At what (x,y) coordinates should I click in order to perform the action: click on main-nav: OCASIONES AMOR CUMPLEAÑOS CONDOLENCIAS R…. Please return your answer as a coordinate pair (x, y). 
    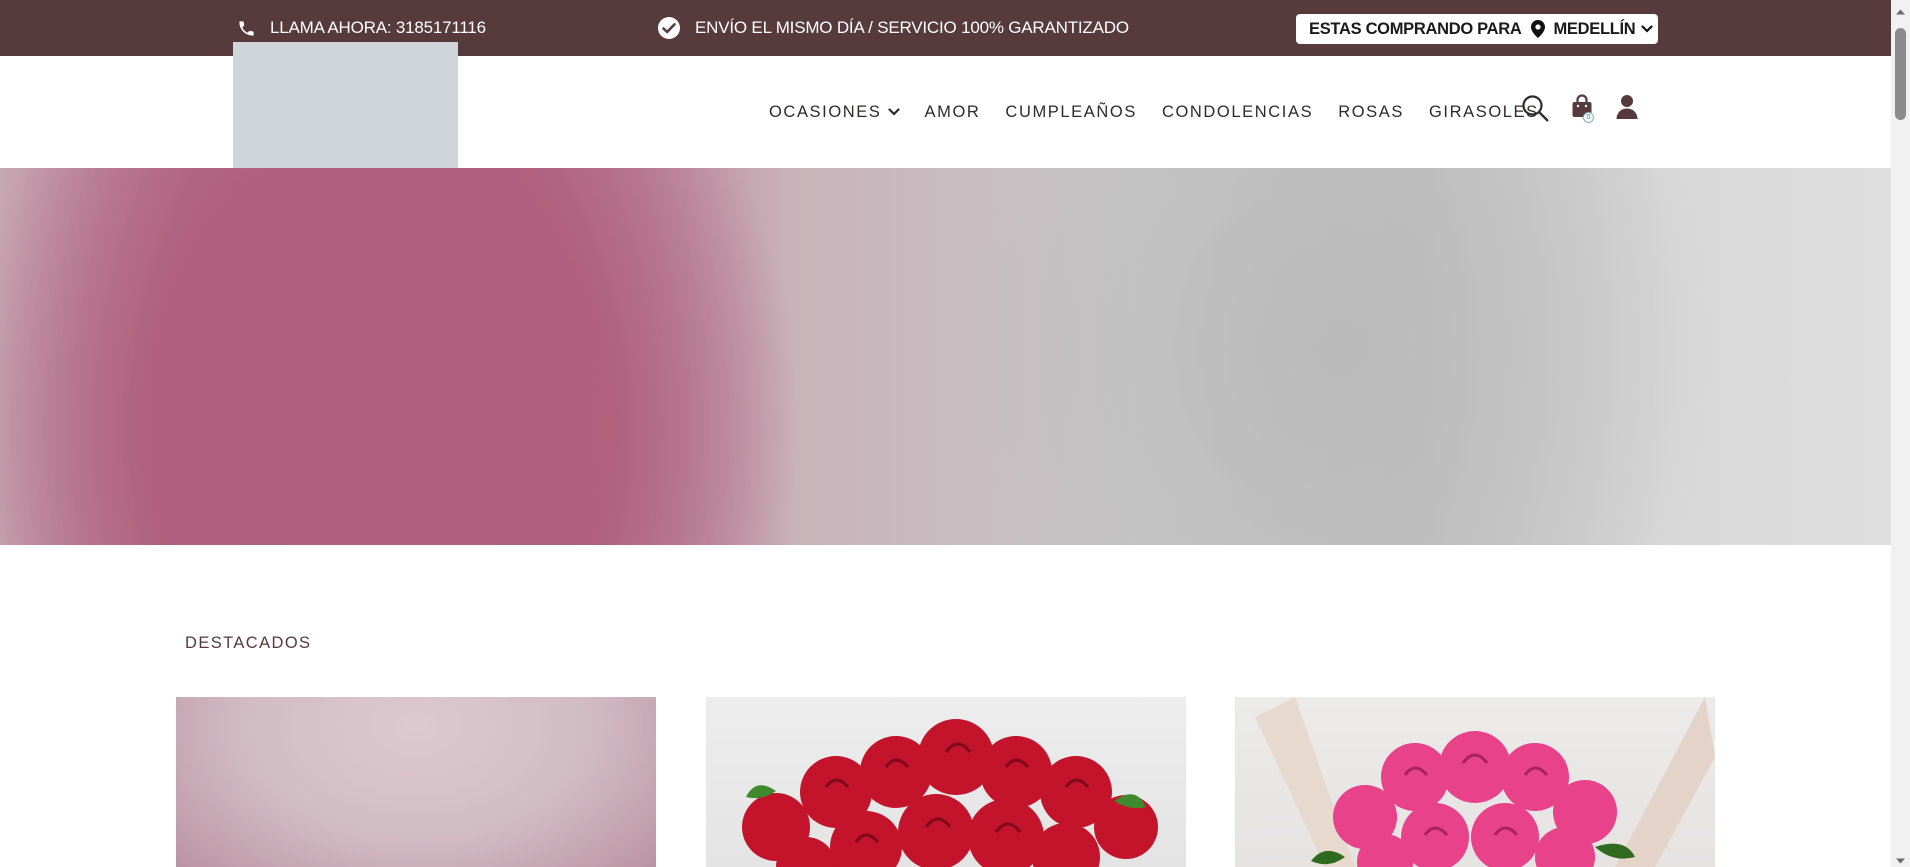
    Looking at the image, I should click on (1166, 112).